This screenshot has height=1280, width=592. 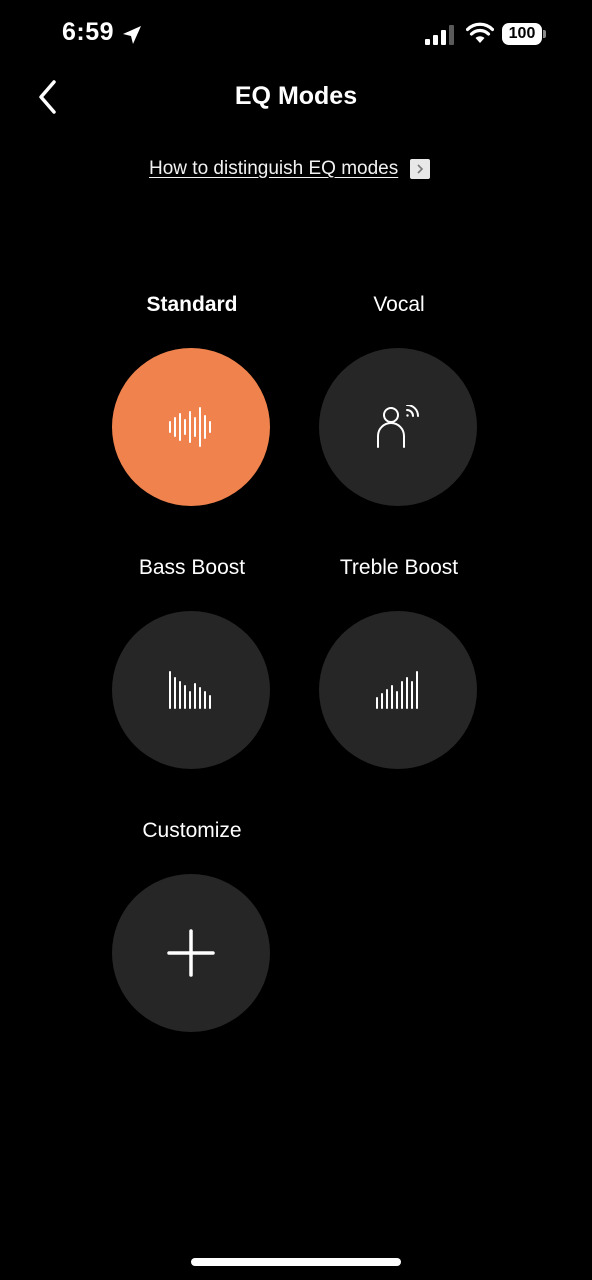 What do you see at coordinates (522, 34) in the screenshot?
I see `battery-indicator: 100` at bounding box center [522, 34].